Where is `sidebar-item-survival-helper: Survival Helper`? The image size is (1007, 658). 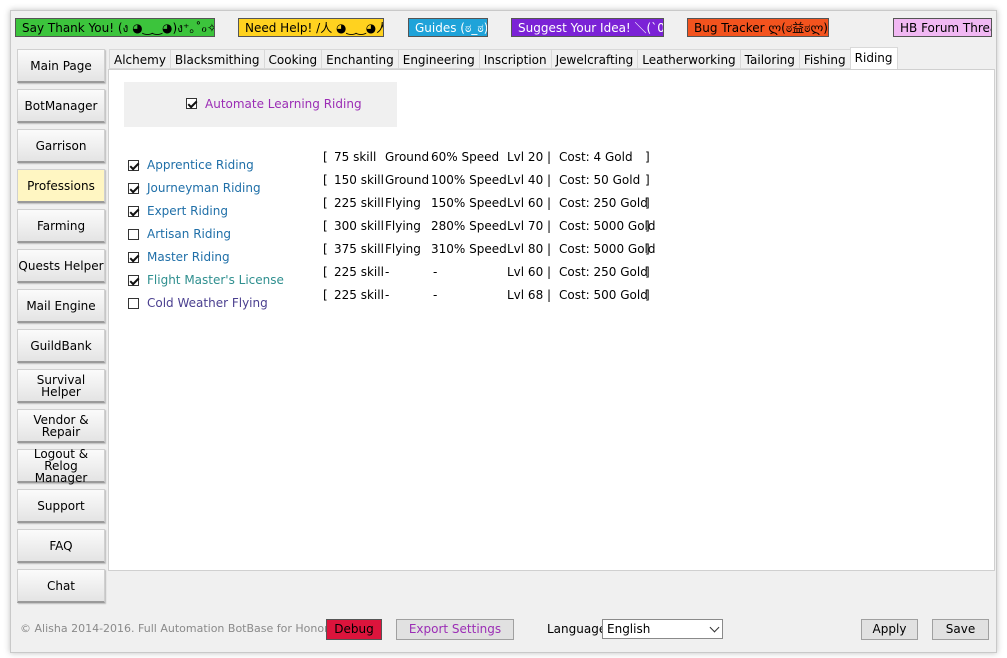 sidebar-item-survival-helper: Survival Helper is located at coordinates (61, 386).